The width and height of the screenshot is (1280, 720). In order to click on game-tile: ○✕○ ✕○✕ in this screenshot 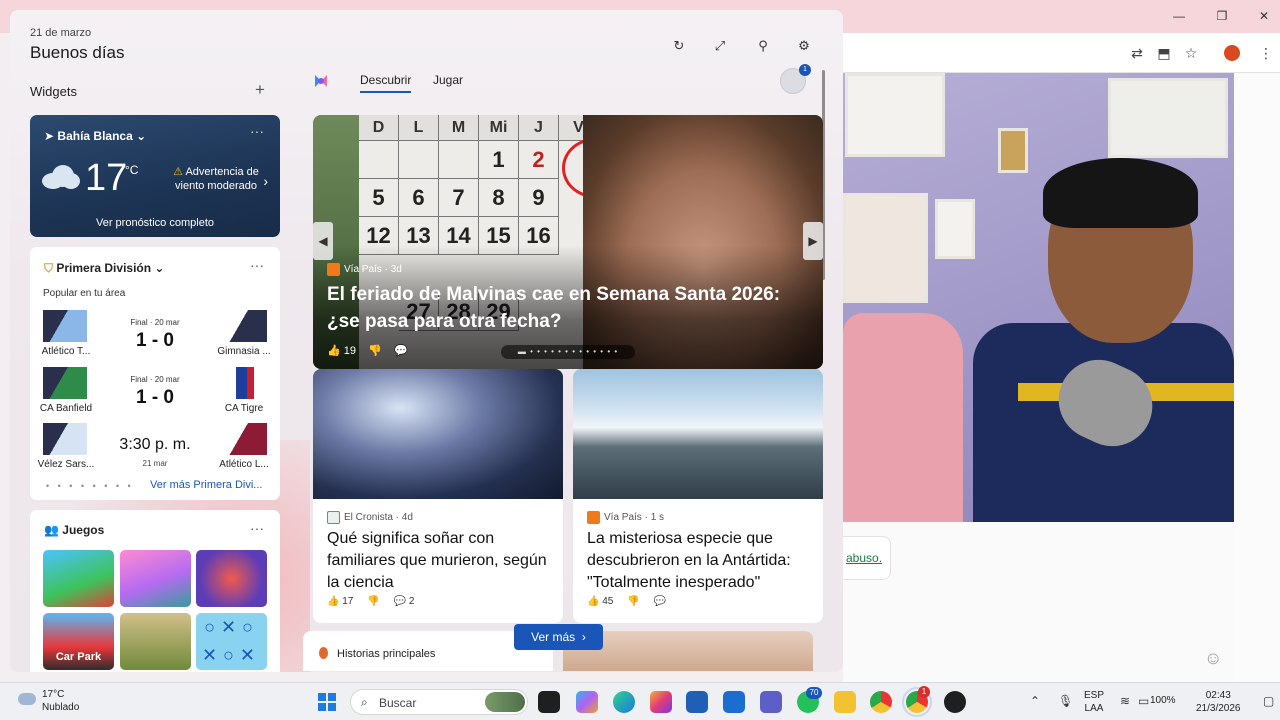, I will do `click(231, 641)`.